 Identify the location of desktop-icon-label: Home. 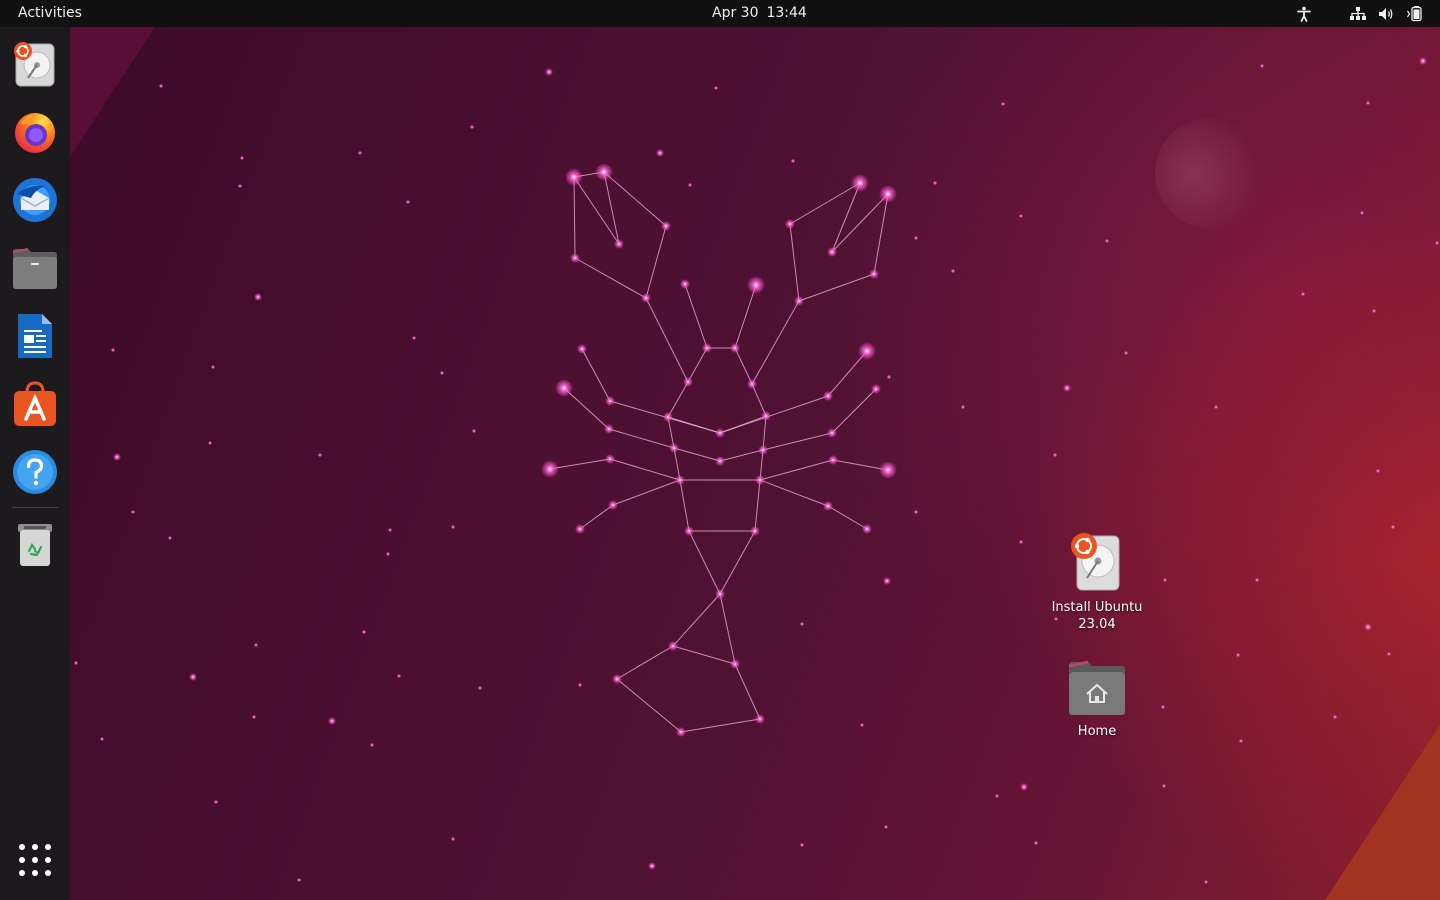
(1097, 731).